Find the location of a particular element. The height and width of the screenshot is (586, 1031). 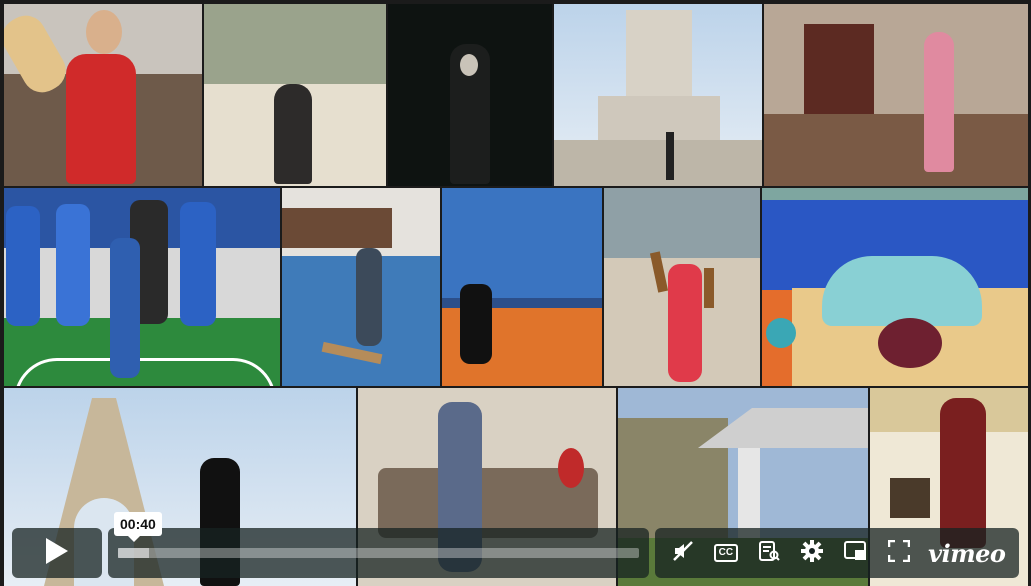

video-tile-monument is located at coordinates (658, 95).